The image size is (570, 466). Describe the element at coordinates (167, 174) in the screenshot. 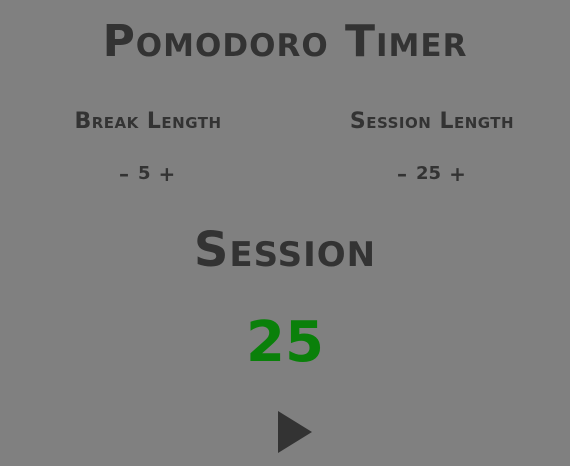

I see `break-increment-button: +` at that location.